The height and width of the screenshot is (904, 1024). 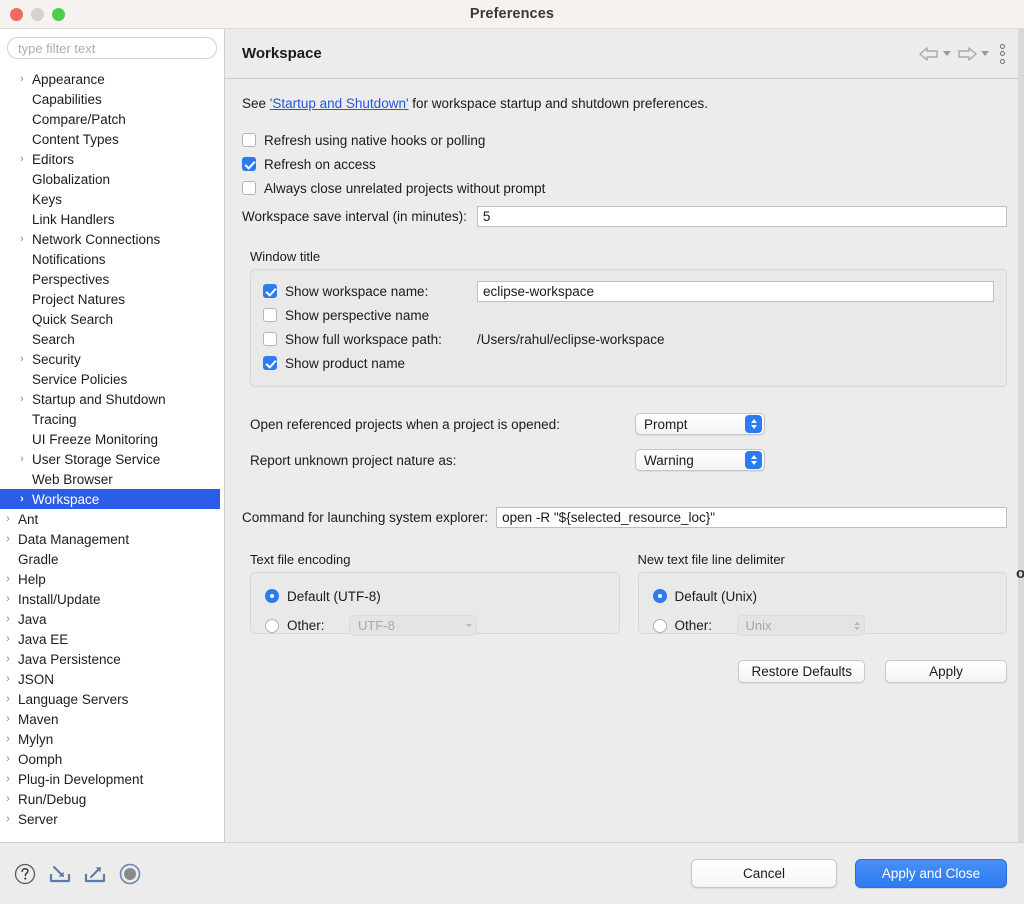 I want to click on import-button, so click(x=60, y=874).